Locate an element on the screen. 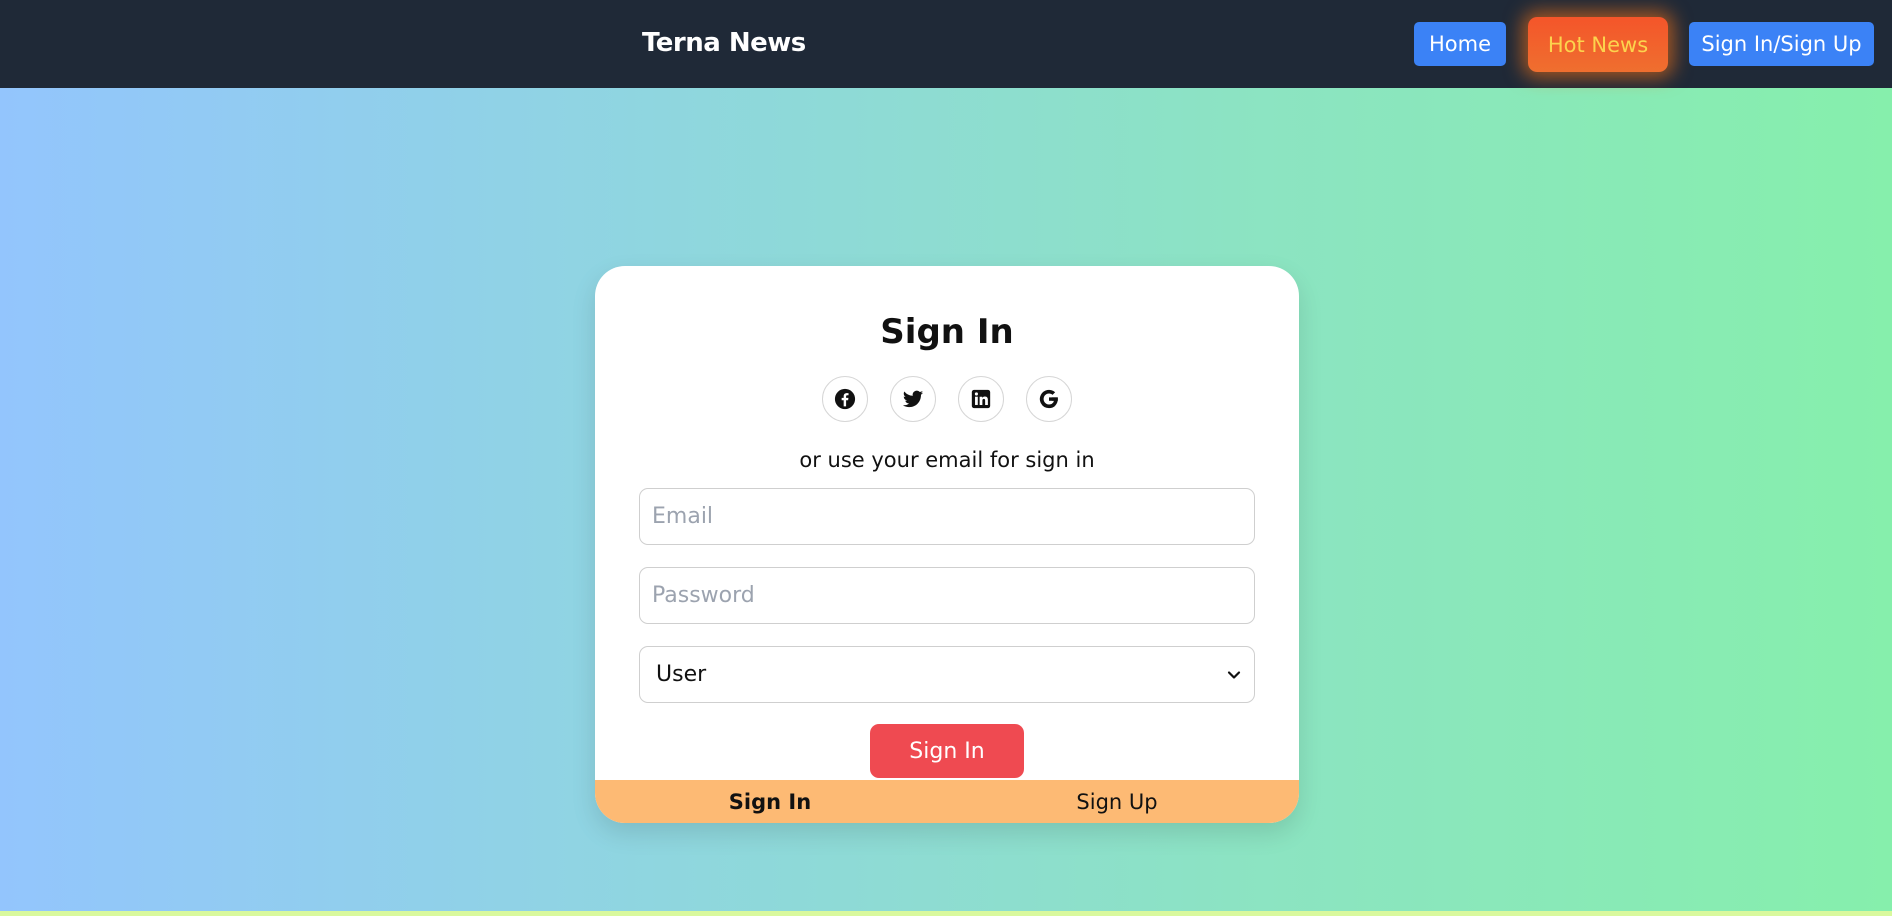  email-field is located at coordinates (947, 516).